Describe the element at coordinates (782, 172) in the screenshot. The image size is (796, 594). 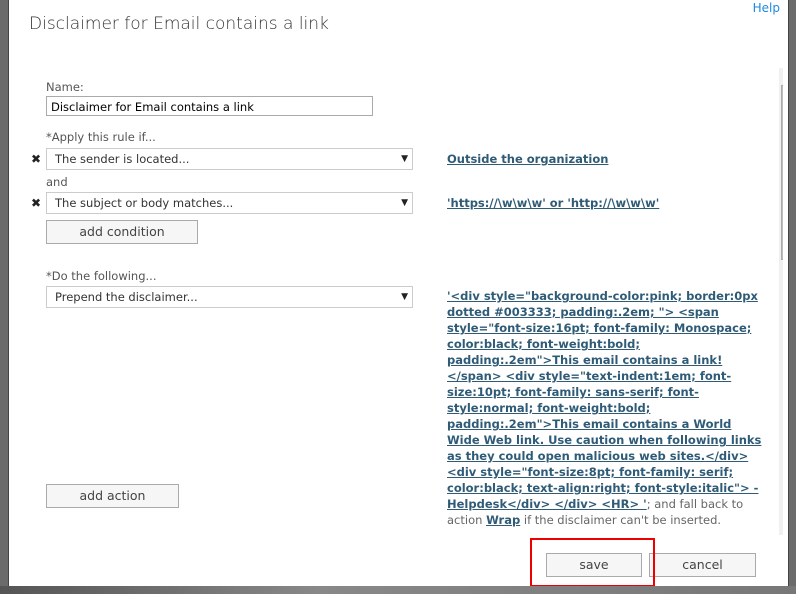
I see `scrollbar-thumb` at that location.